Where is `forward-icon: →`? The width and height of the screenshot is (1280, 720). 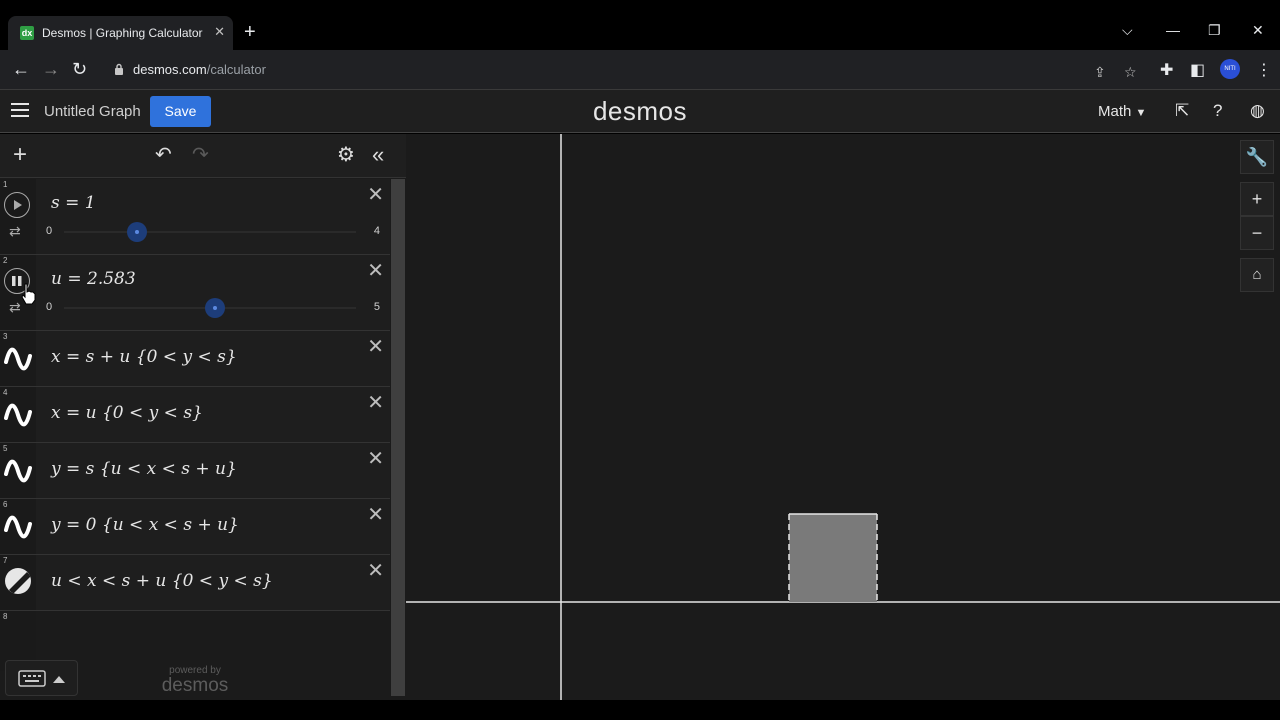 forward-icon: → is located at coordinates (51, 69).